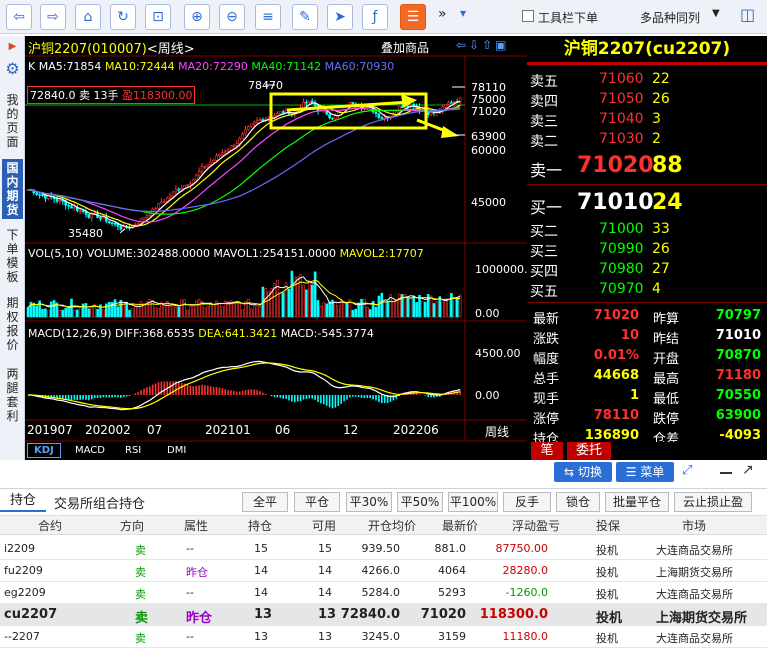  What do you see at coordinates (473, 502) in the screenshot?
I see `close-100-button: 平100%` at bounding box center [473, 502].